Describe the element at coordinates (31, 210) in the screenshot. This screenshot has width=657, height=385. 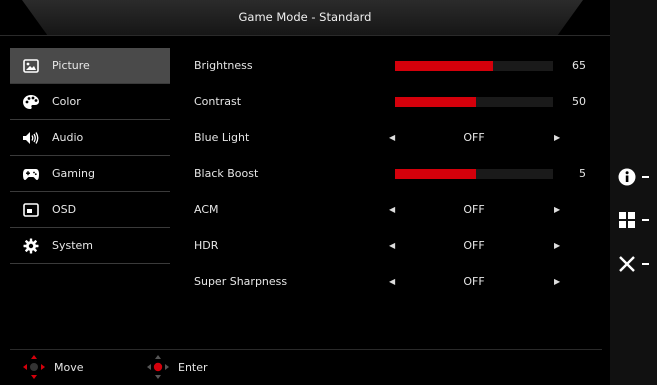
I see `osd-icon` at that location.